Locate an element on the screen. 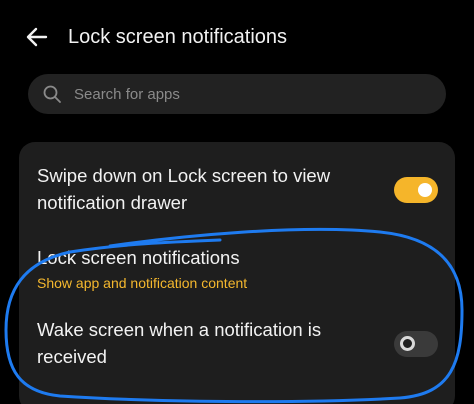  wake-screen-toggle is located at coordinates (416, 344).